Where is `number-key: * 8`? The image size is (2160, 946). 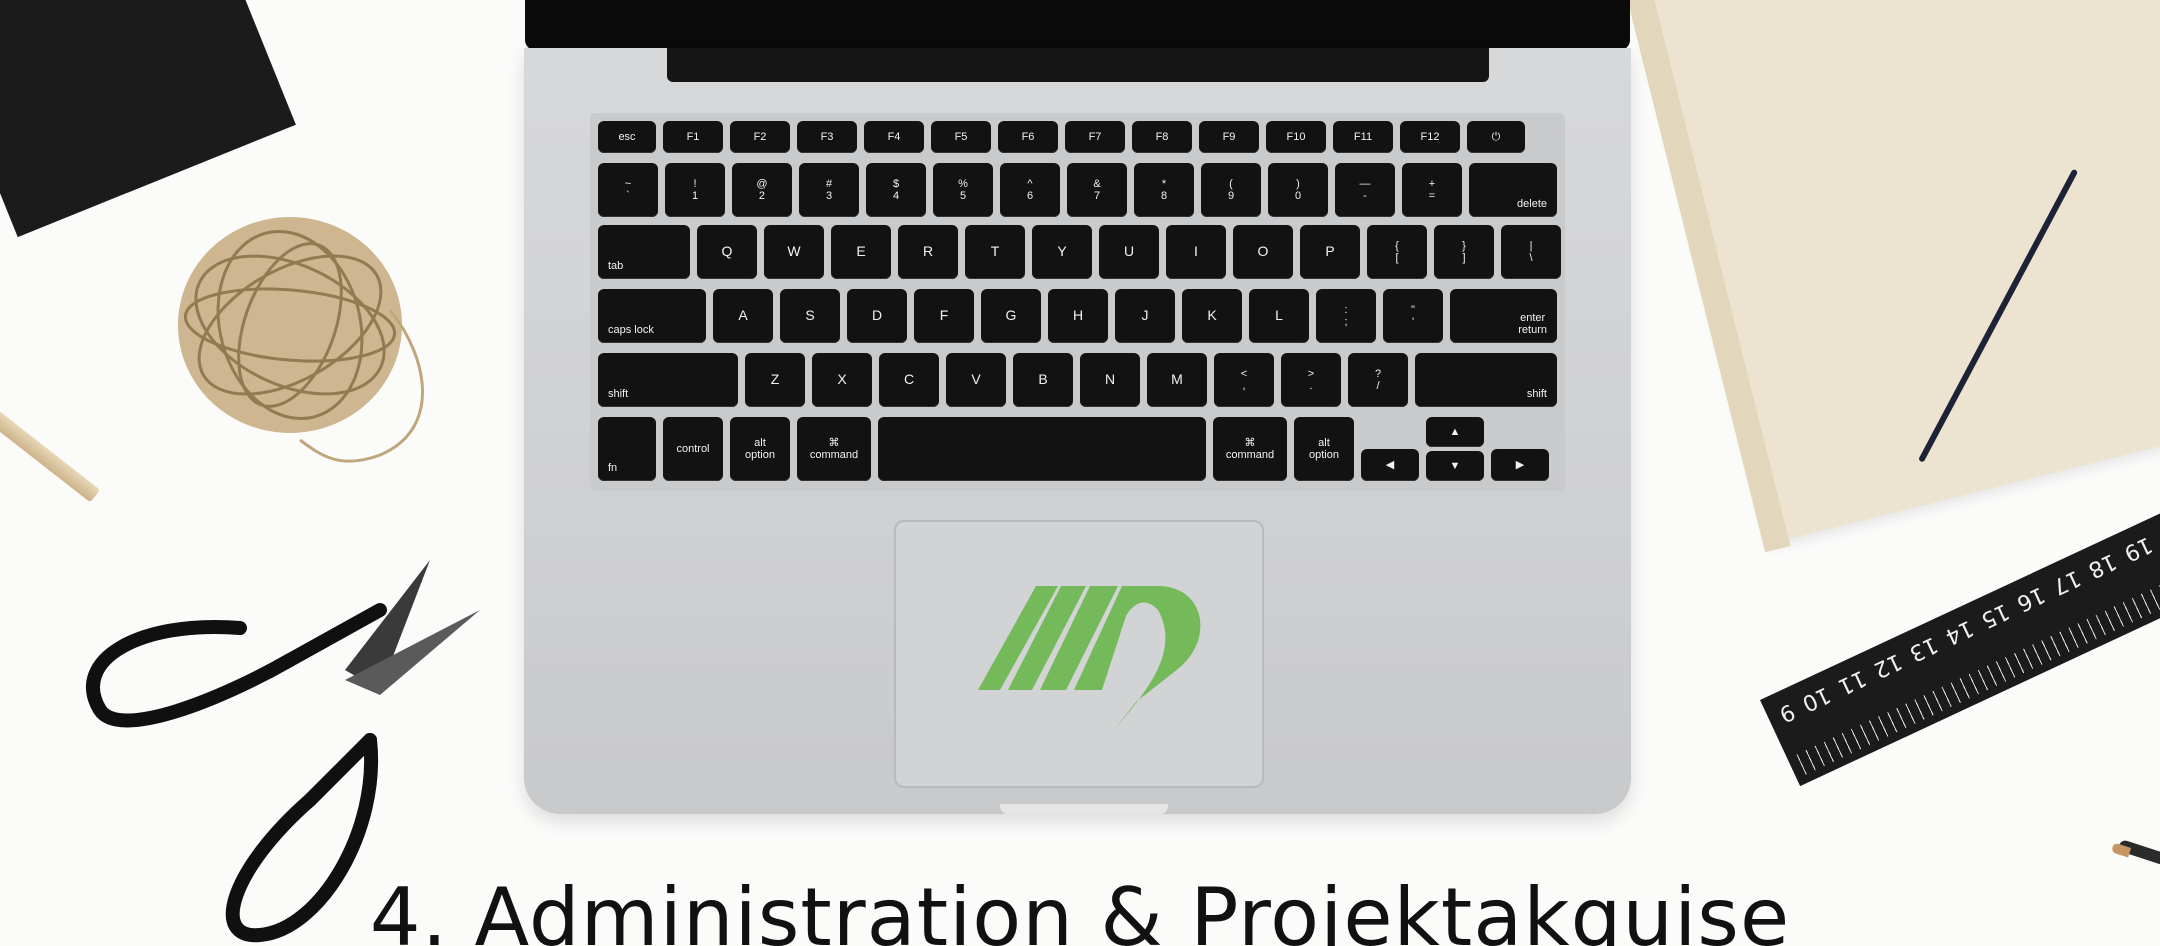 number-key: * 8 is located at coordinates (1164, 190).